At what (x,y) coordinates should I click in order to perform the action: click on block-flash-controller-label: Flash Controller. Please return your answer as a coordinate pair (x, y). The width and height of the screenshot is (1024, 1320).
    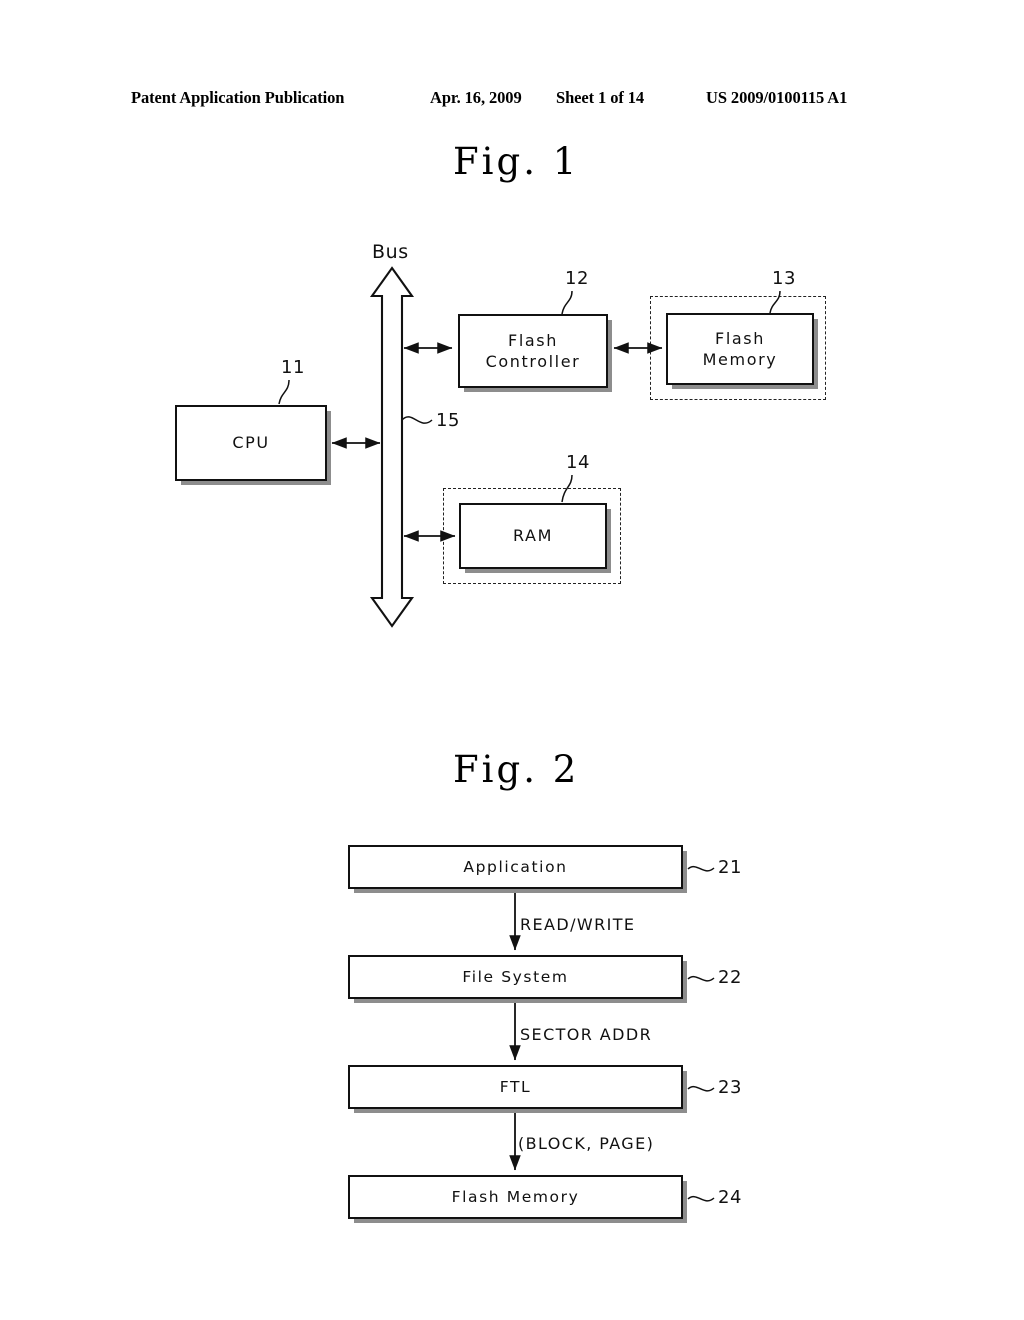
    Looking at the image, I should click on (533, 350).